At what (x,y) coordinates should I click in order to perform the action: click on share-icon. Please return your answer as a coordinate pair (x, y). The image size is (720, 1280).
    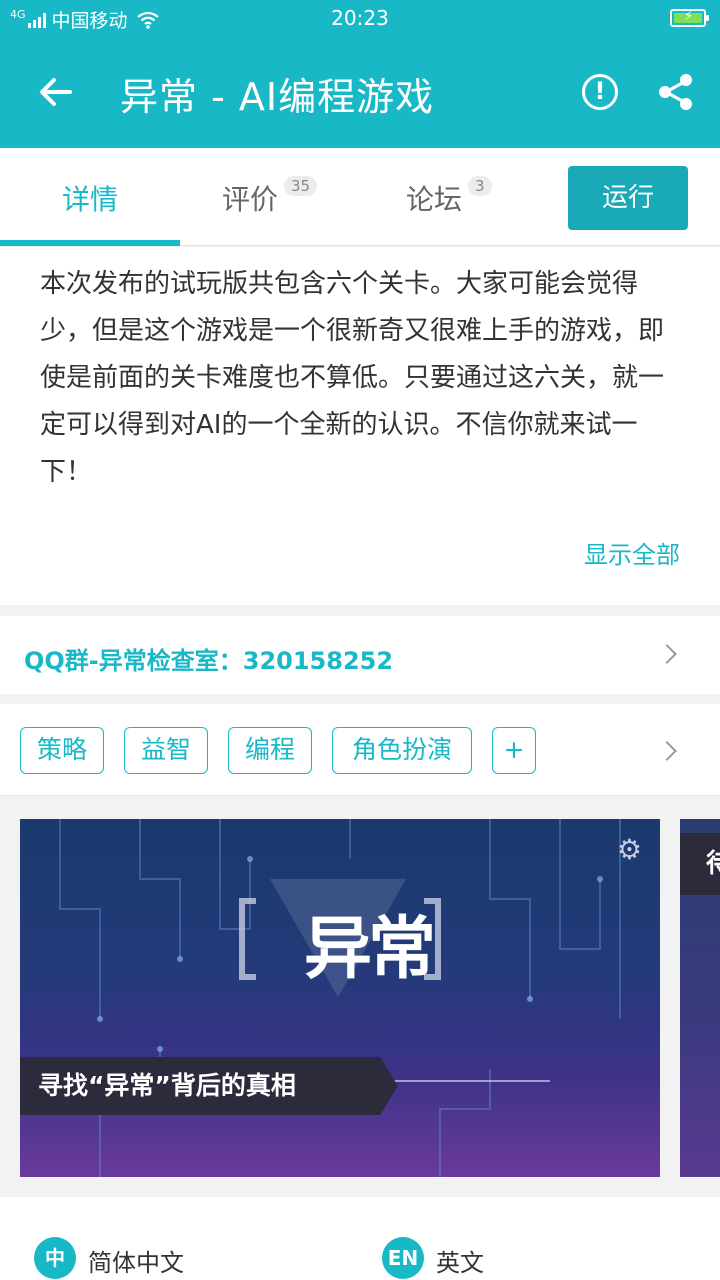
    Looking at the image, I should click on (676, 92).